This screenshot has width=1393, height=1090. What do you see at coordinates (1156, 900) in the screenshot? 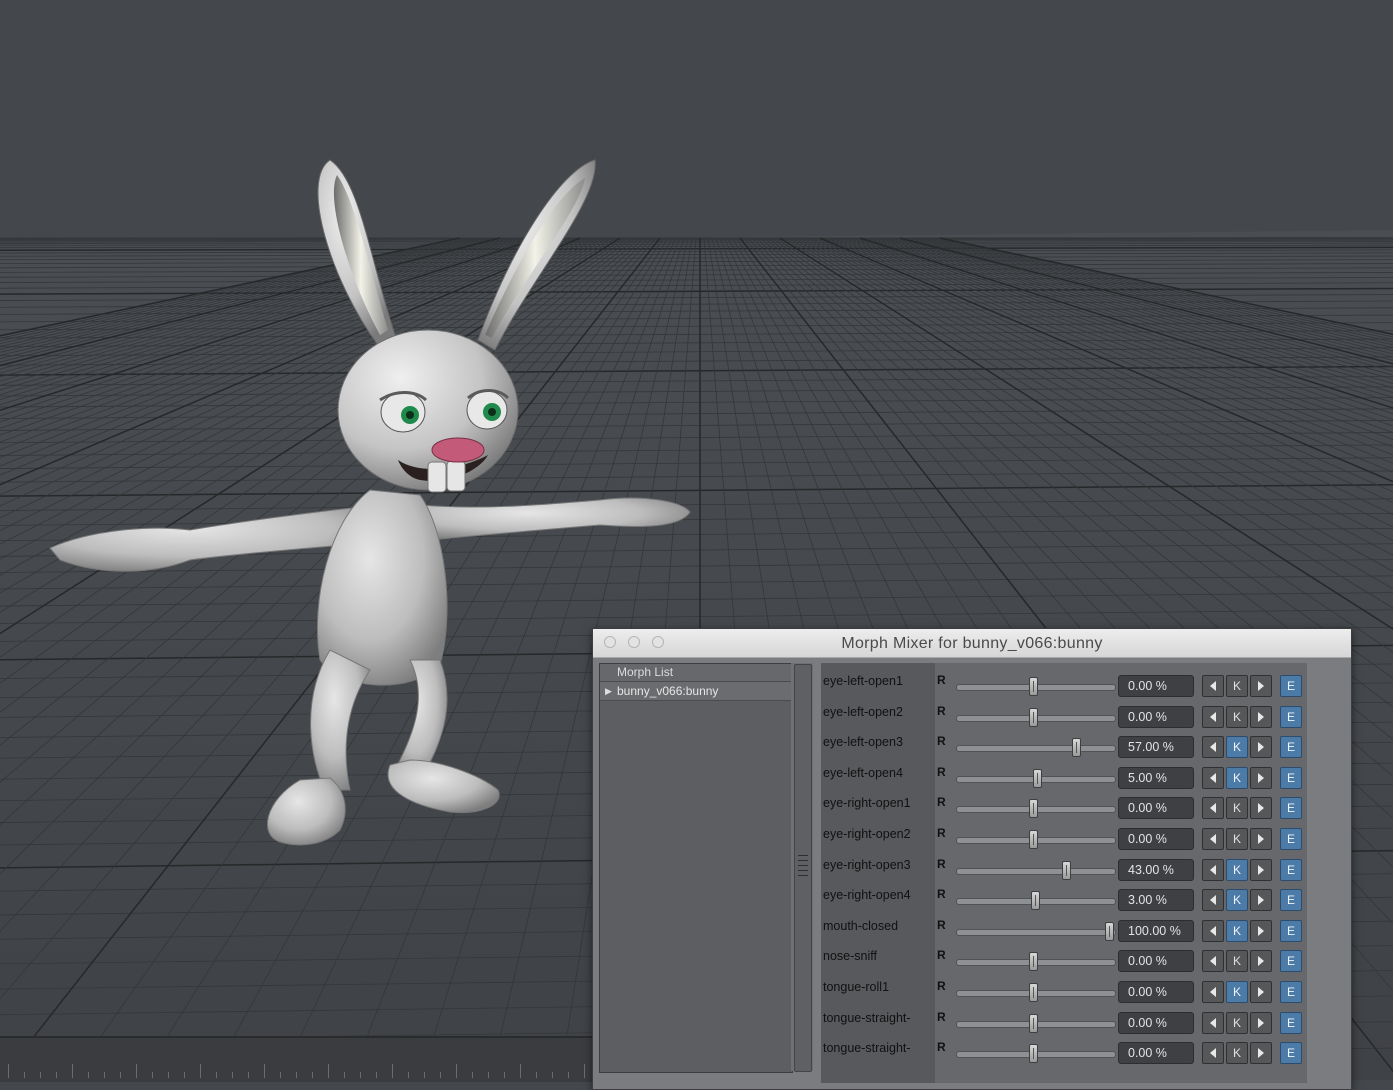
I see `morph-value-field: 3.00 %` at bounding box center [1156, 900].